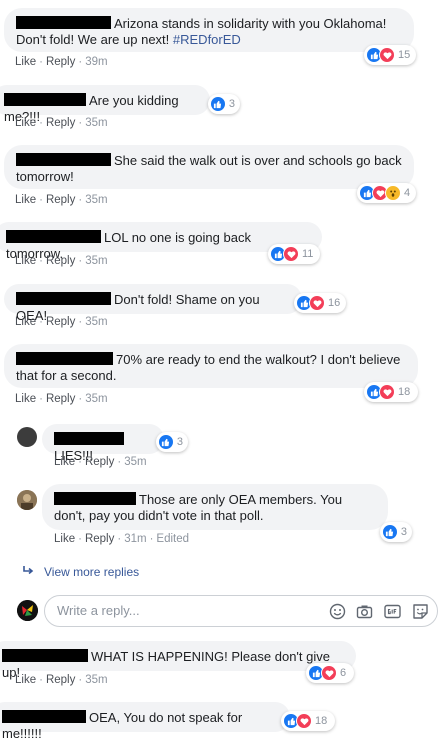 This screenshot has height=742, width=442. What do you see at coordinates (91, 572) in the screenshot?
I see `view-more-replies-label: View more replies` at bounding box center [91, 572].